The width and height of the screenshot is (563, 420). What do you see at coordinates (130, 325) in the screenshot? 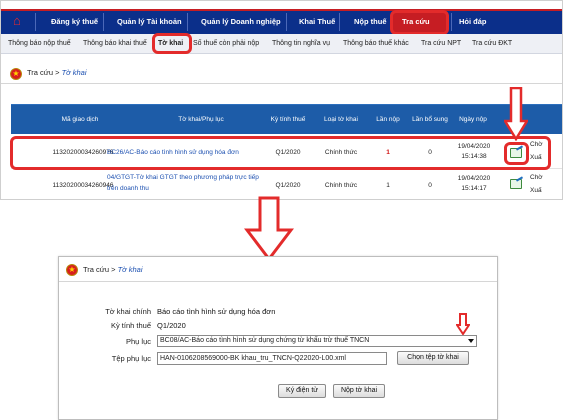
I see `label-ky-tinh-thue: Kỳ tính thuế` at bounding box center [130, 325].